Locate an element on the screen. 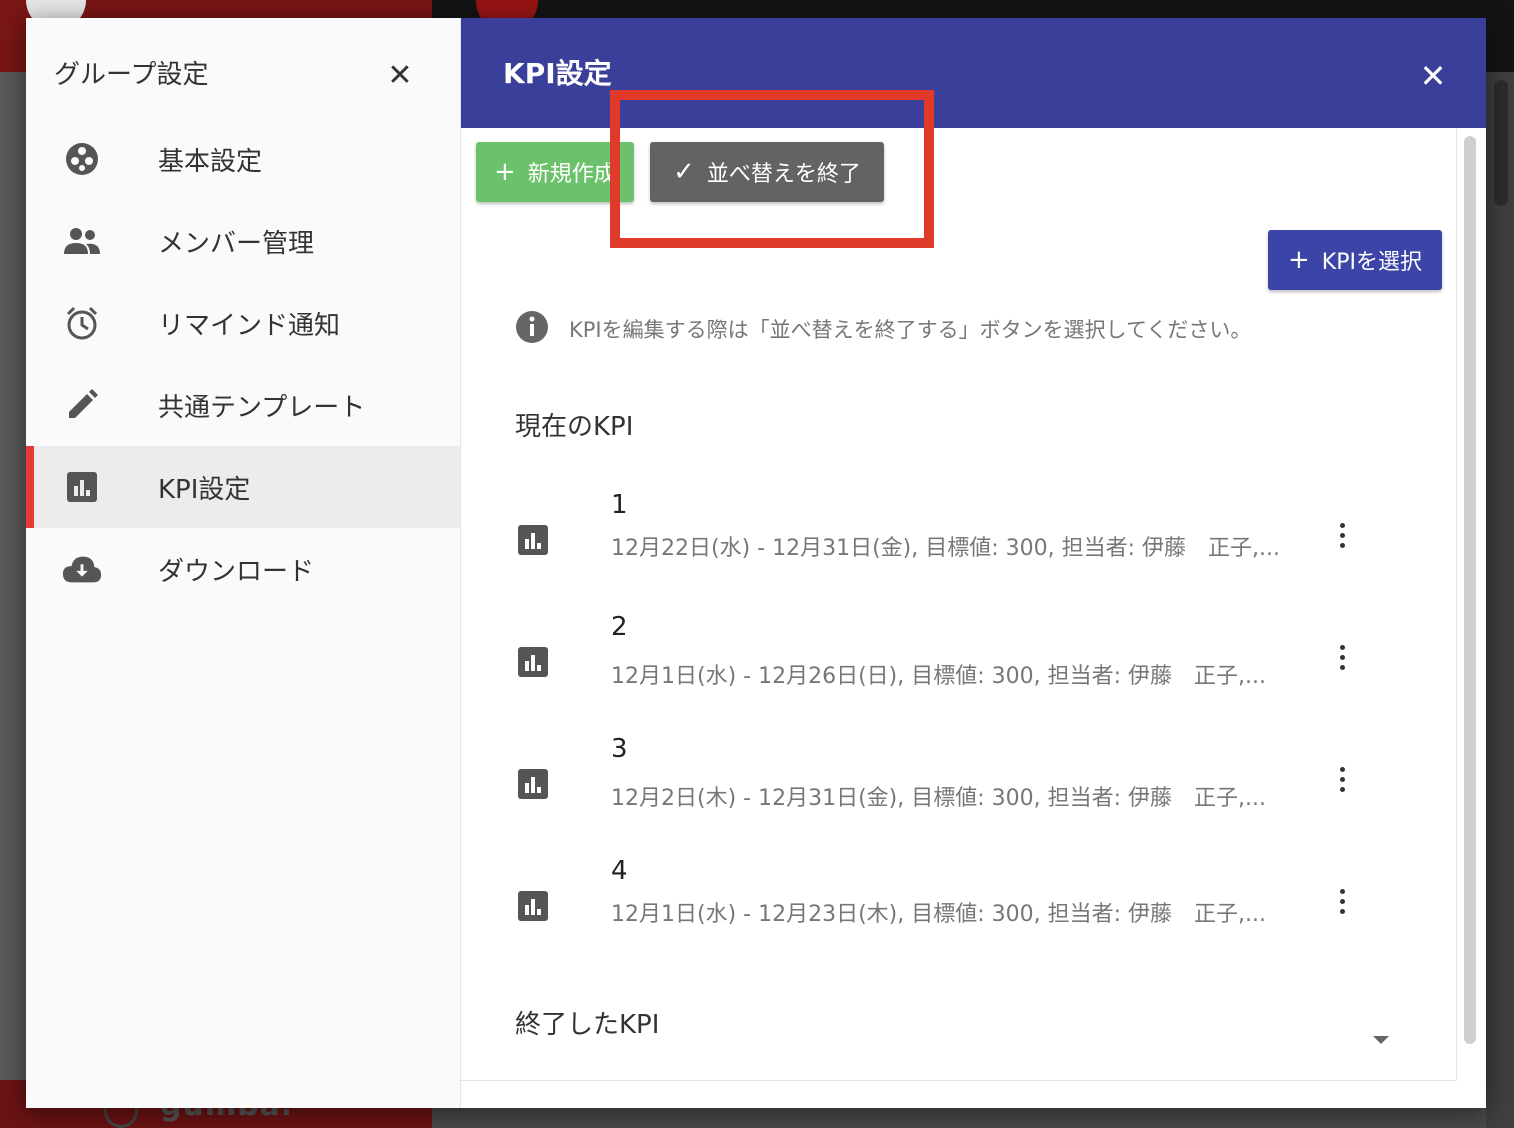 Image resolution: width=1514 pixels, height=1128 pixels. sidebar-item-label: 共通テンプレート is located at coordinates (262, 407).